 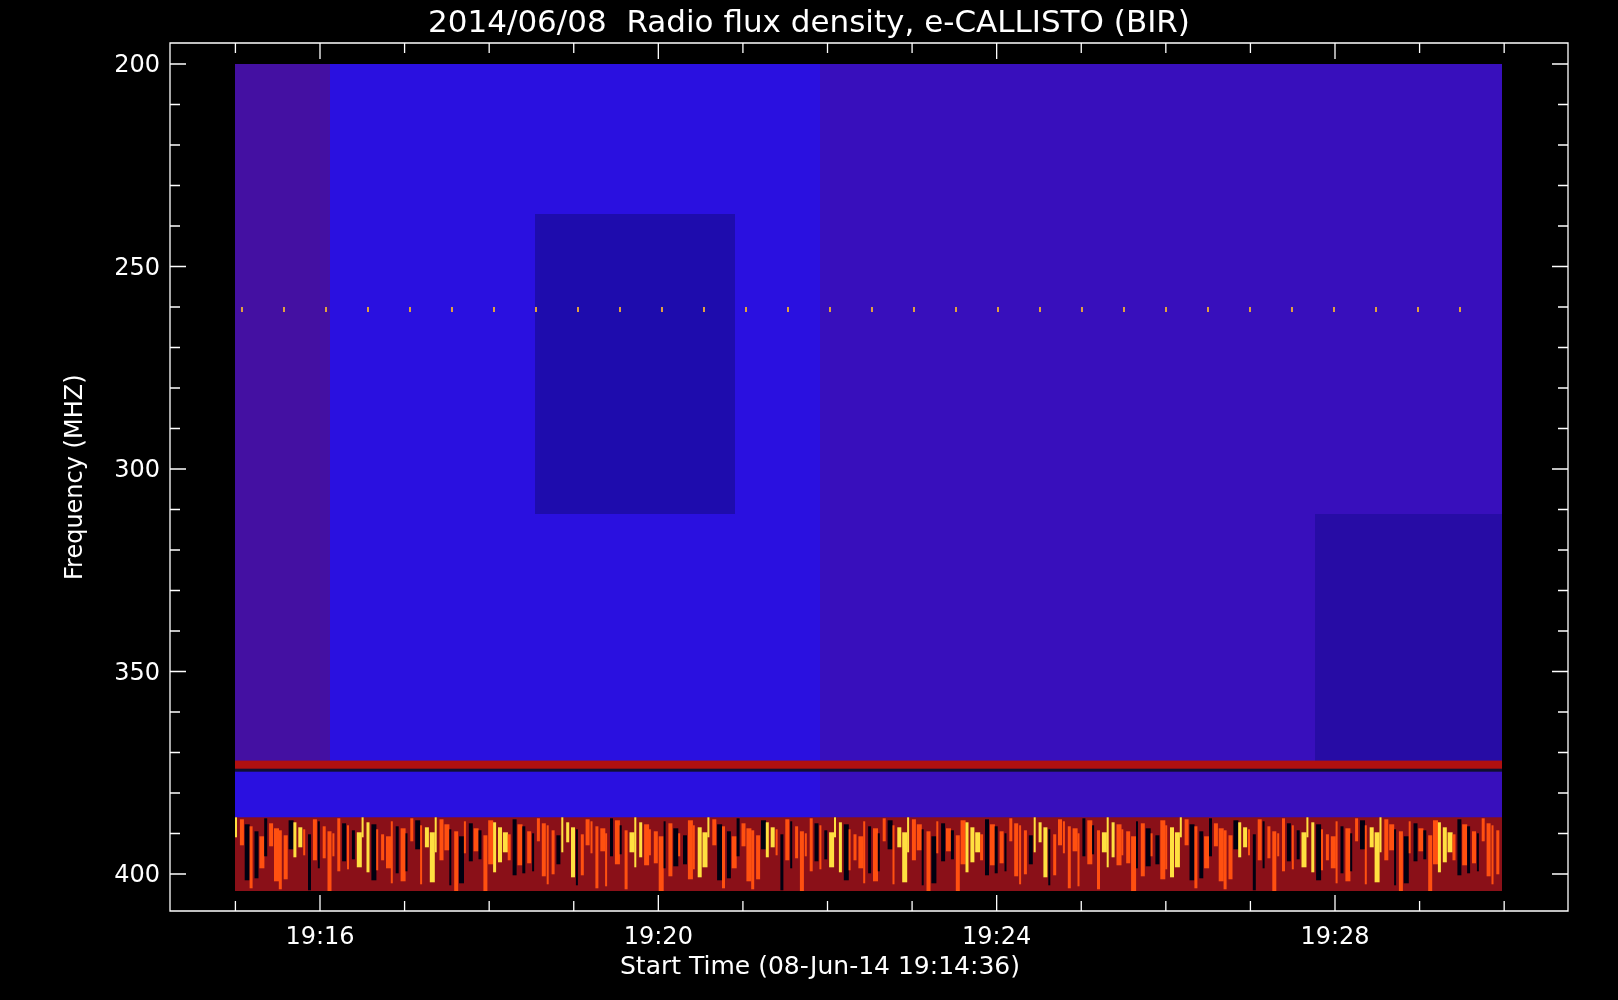 What do you see at coordinates (136, 874) in the screenshot?
I see `y-tick-label: 400` at bounding box center [136, 874].